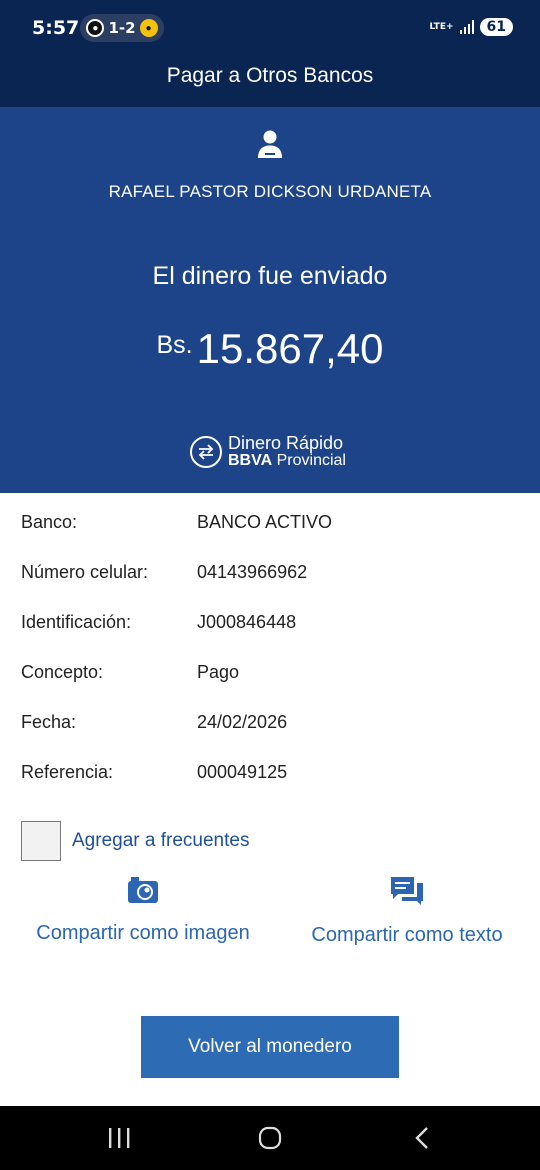 The image size is (540, 1170). I want to click on transfer-arrows-icon, so click(206, 452).